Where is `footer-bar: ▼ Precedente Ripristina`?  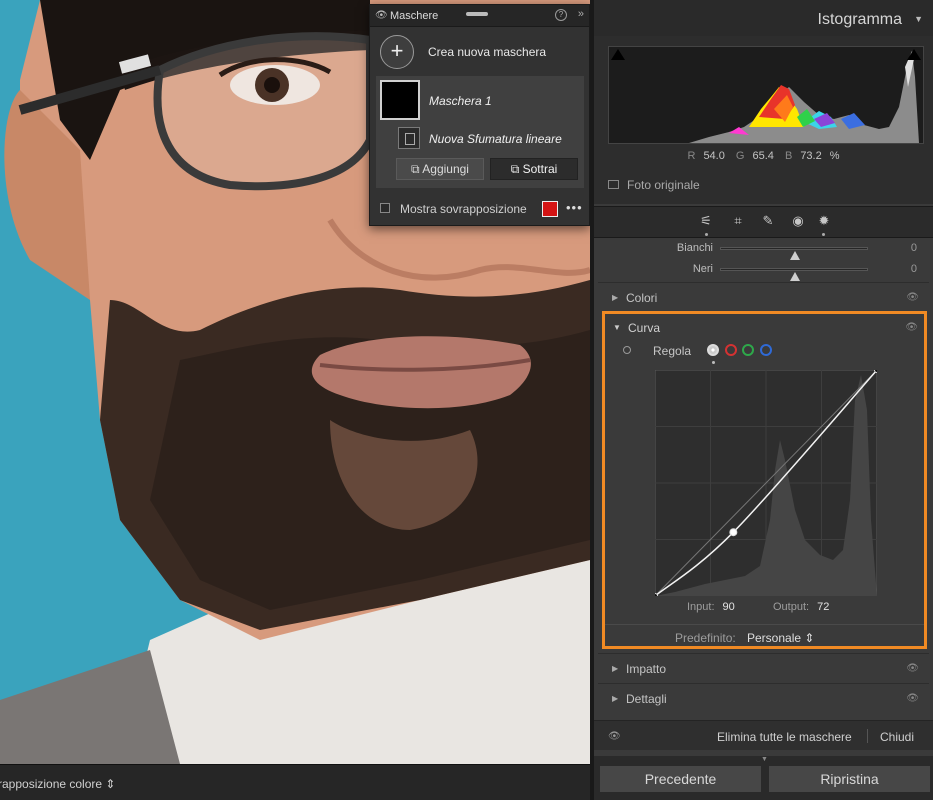
footer-bar: ▼ Precedente Ripristina is located at coordinates (763, 778).